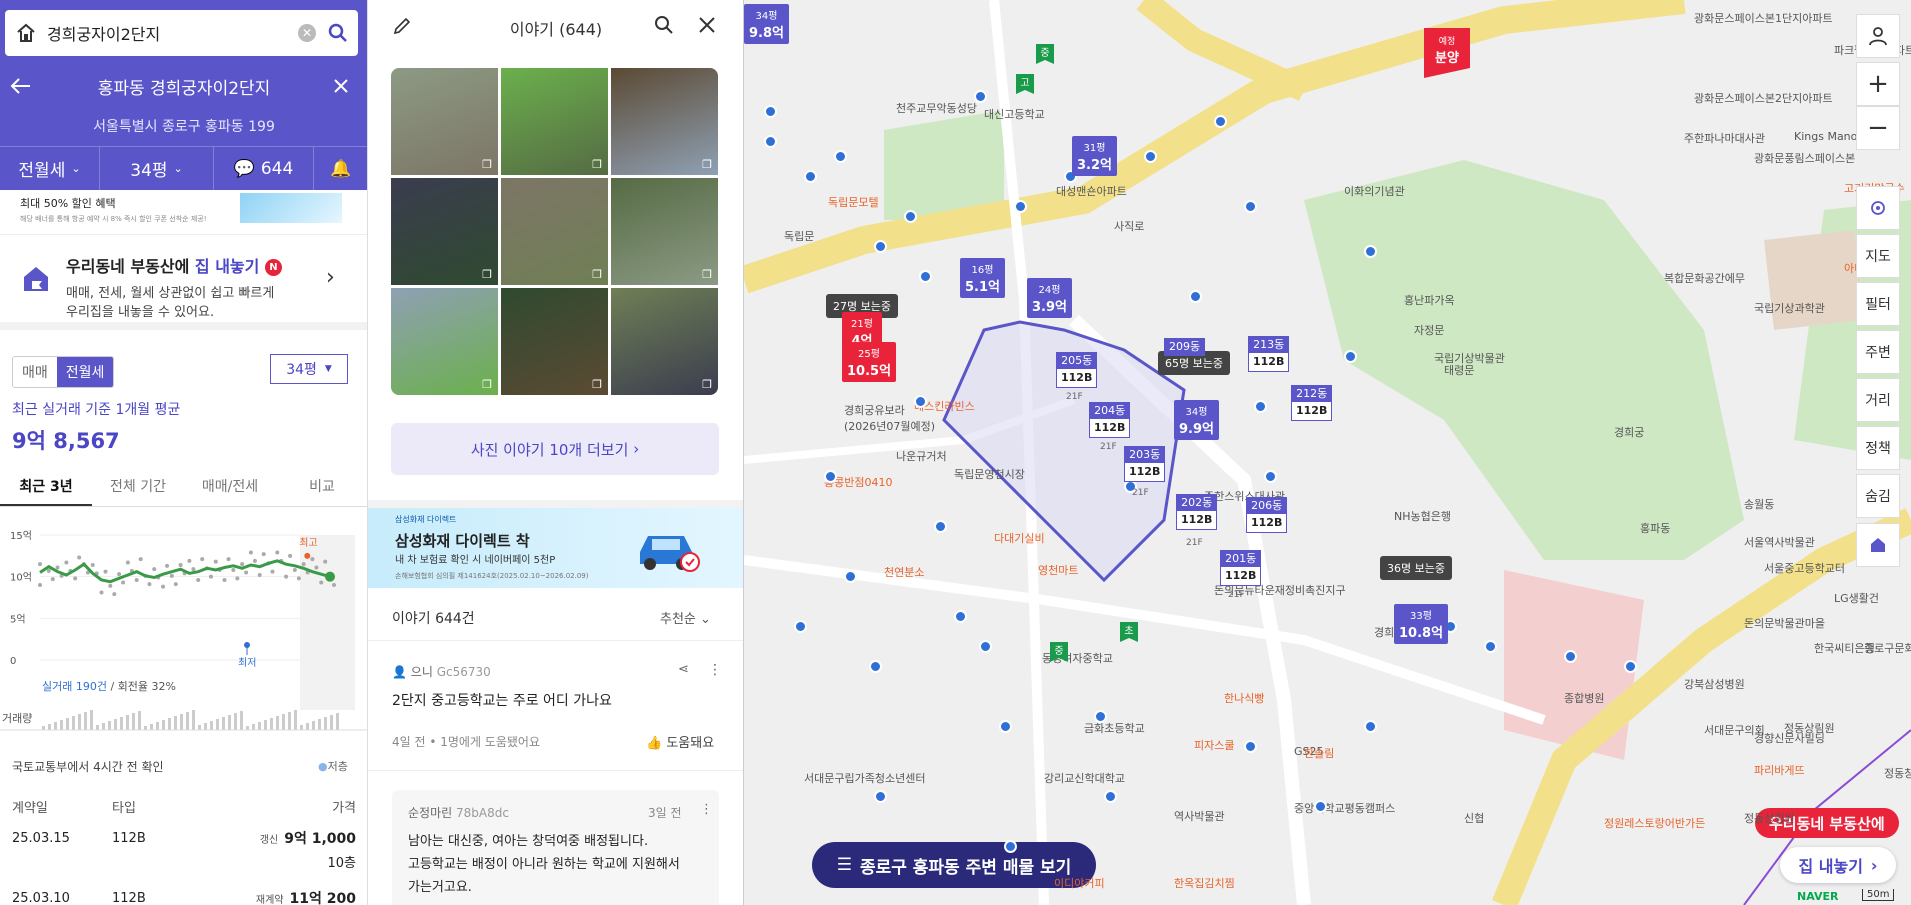 This screenshot has width=1911, height=905. I want to click on market-price-pin: 25평 10.5억, so click(869, 362).